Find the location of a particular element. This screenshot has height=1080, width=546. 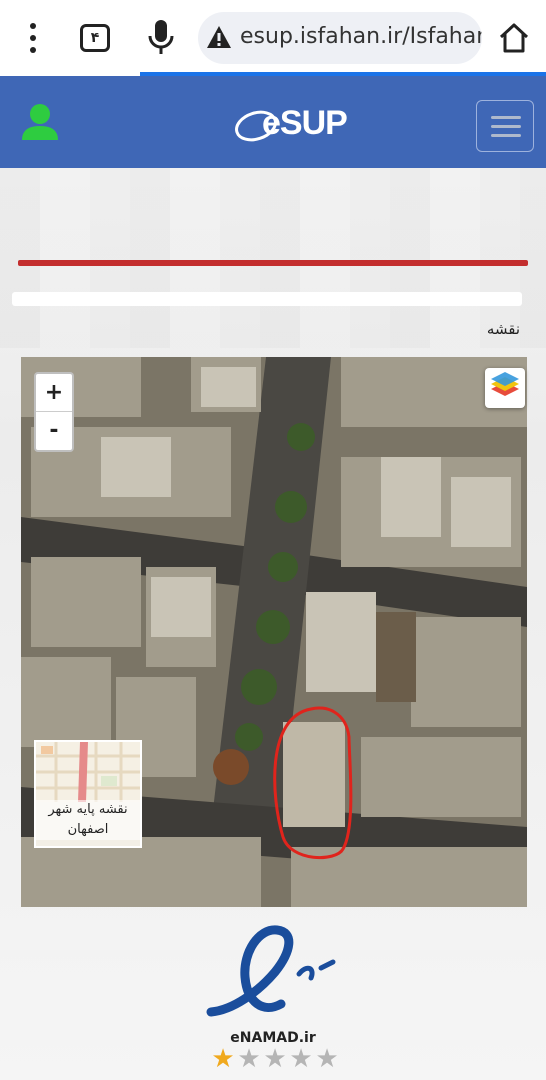

zoom-out-button: - is located at coordinates (54, 431).